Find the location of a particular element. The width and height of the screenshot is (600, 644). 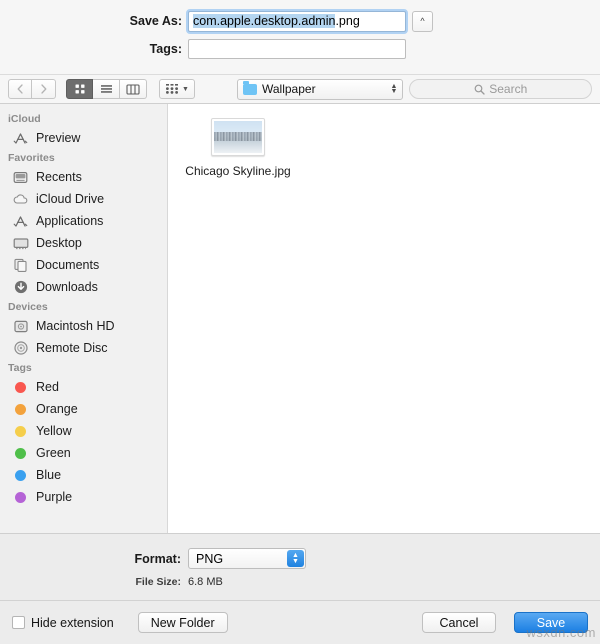

documents-icon is located at coordinates (20, 265).